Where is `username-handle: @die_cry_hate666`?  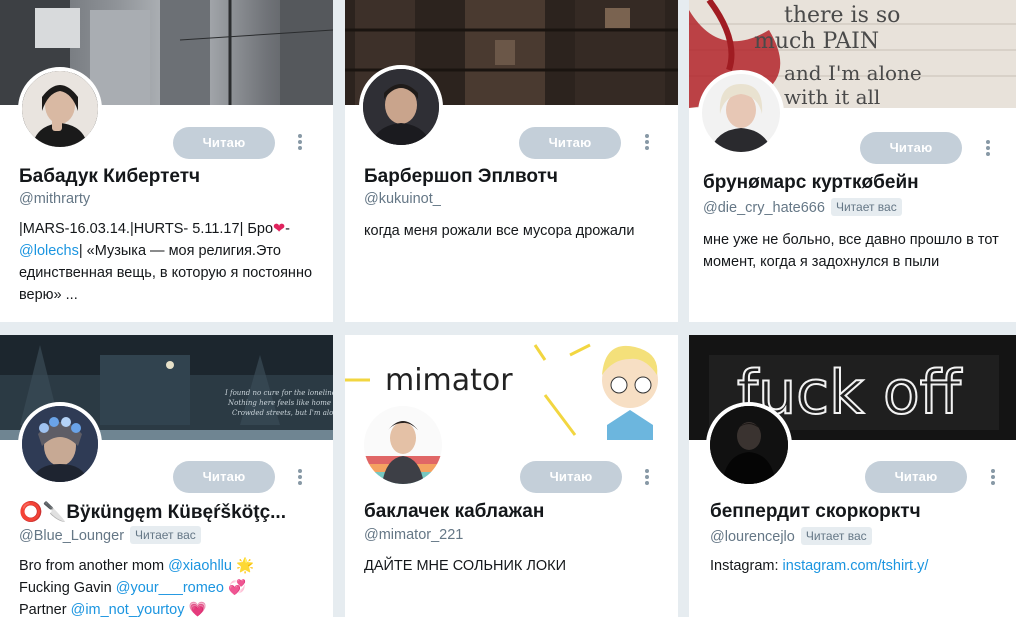
username-handle: @die_cry_hate666 is located at coordinates (764, 208).